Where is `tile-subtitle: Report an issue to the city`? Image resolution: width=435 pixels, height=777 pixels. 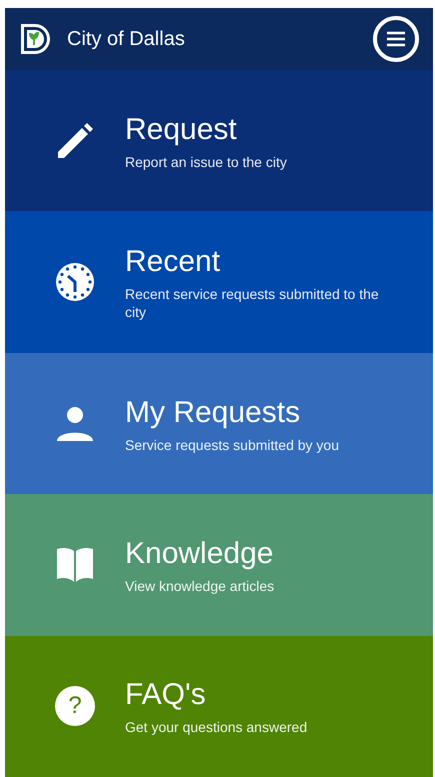
tile-subtitle: Report an issue to the city is located at coordinates (206, 161).